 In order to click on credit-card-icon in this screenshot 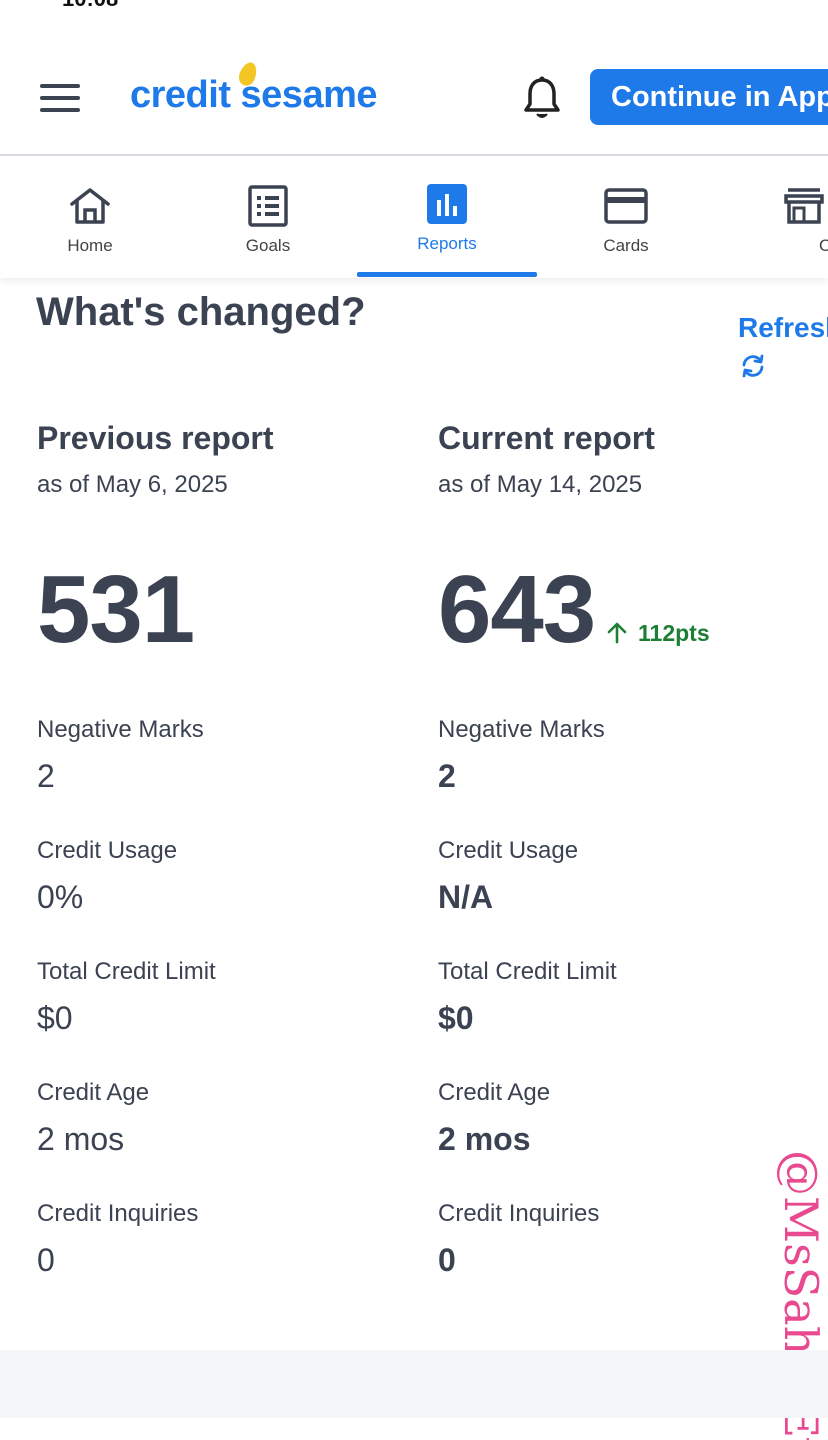, I will do `click(626, 206)`.